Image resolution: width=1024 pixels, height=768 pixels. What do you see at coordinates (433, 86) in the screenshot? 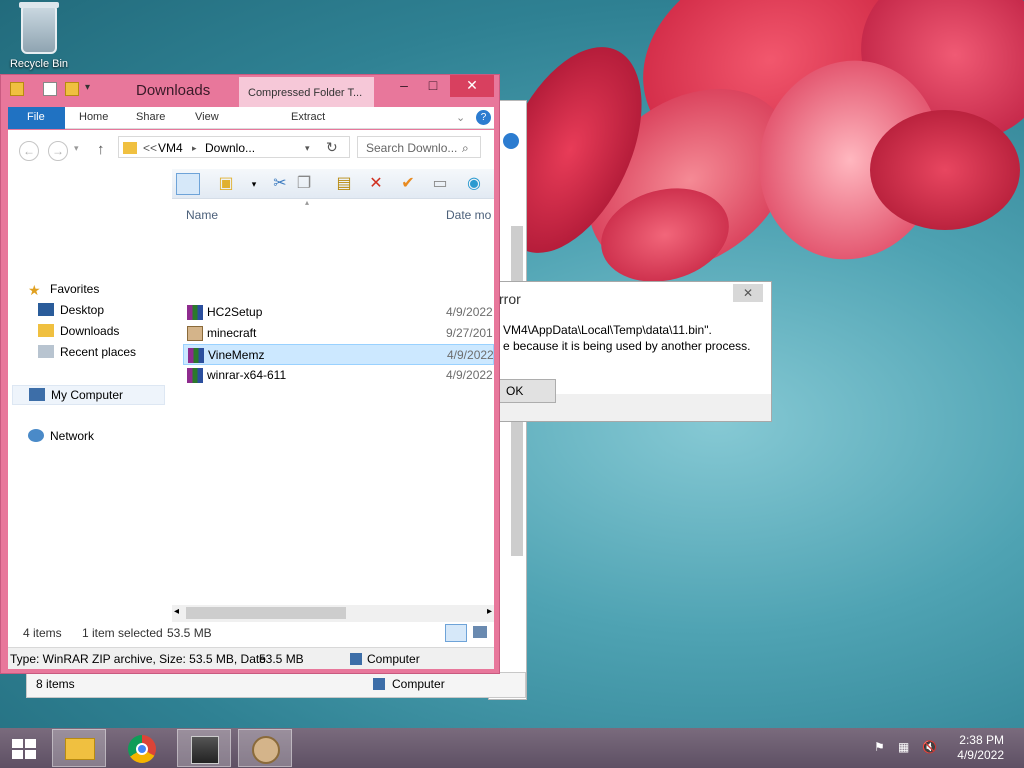
I see `maximize-button: □` at bounding box center [433, 86].